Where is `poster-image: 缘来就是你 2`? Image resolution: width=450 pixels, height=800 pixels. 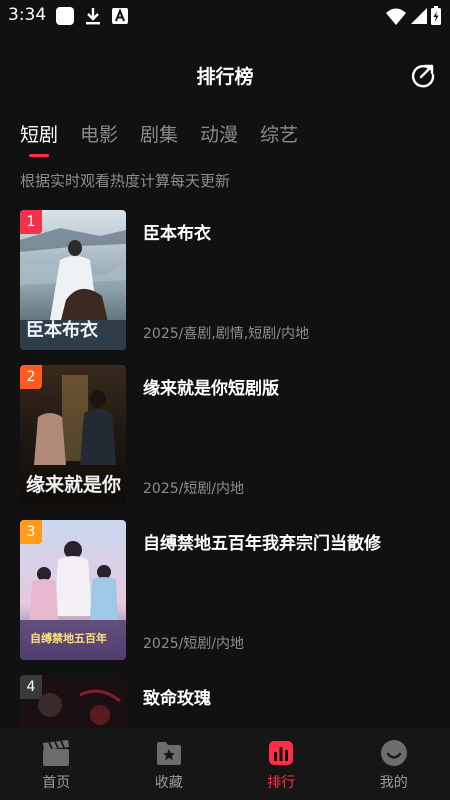
poster-image: 缘来就是你 2 is located at coordinates (73, 435).